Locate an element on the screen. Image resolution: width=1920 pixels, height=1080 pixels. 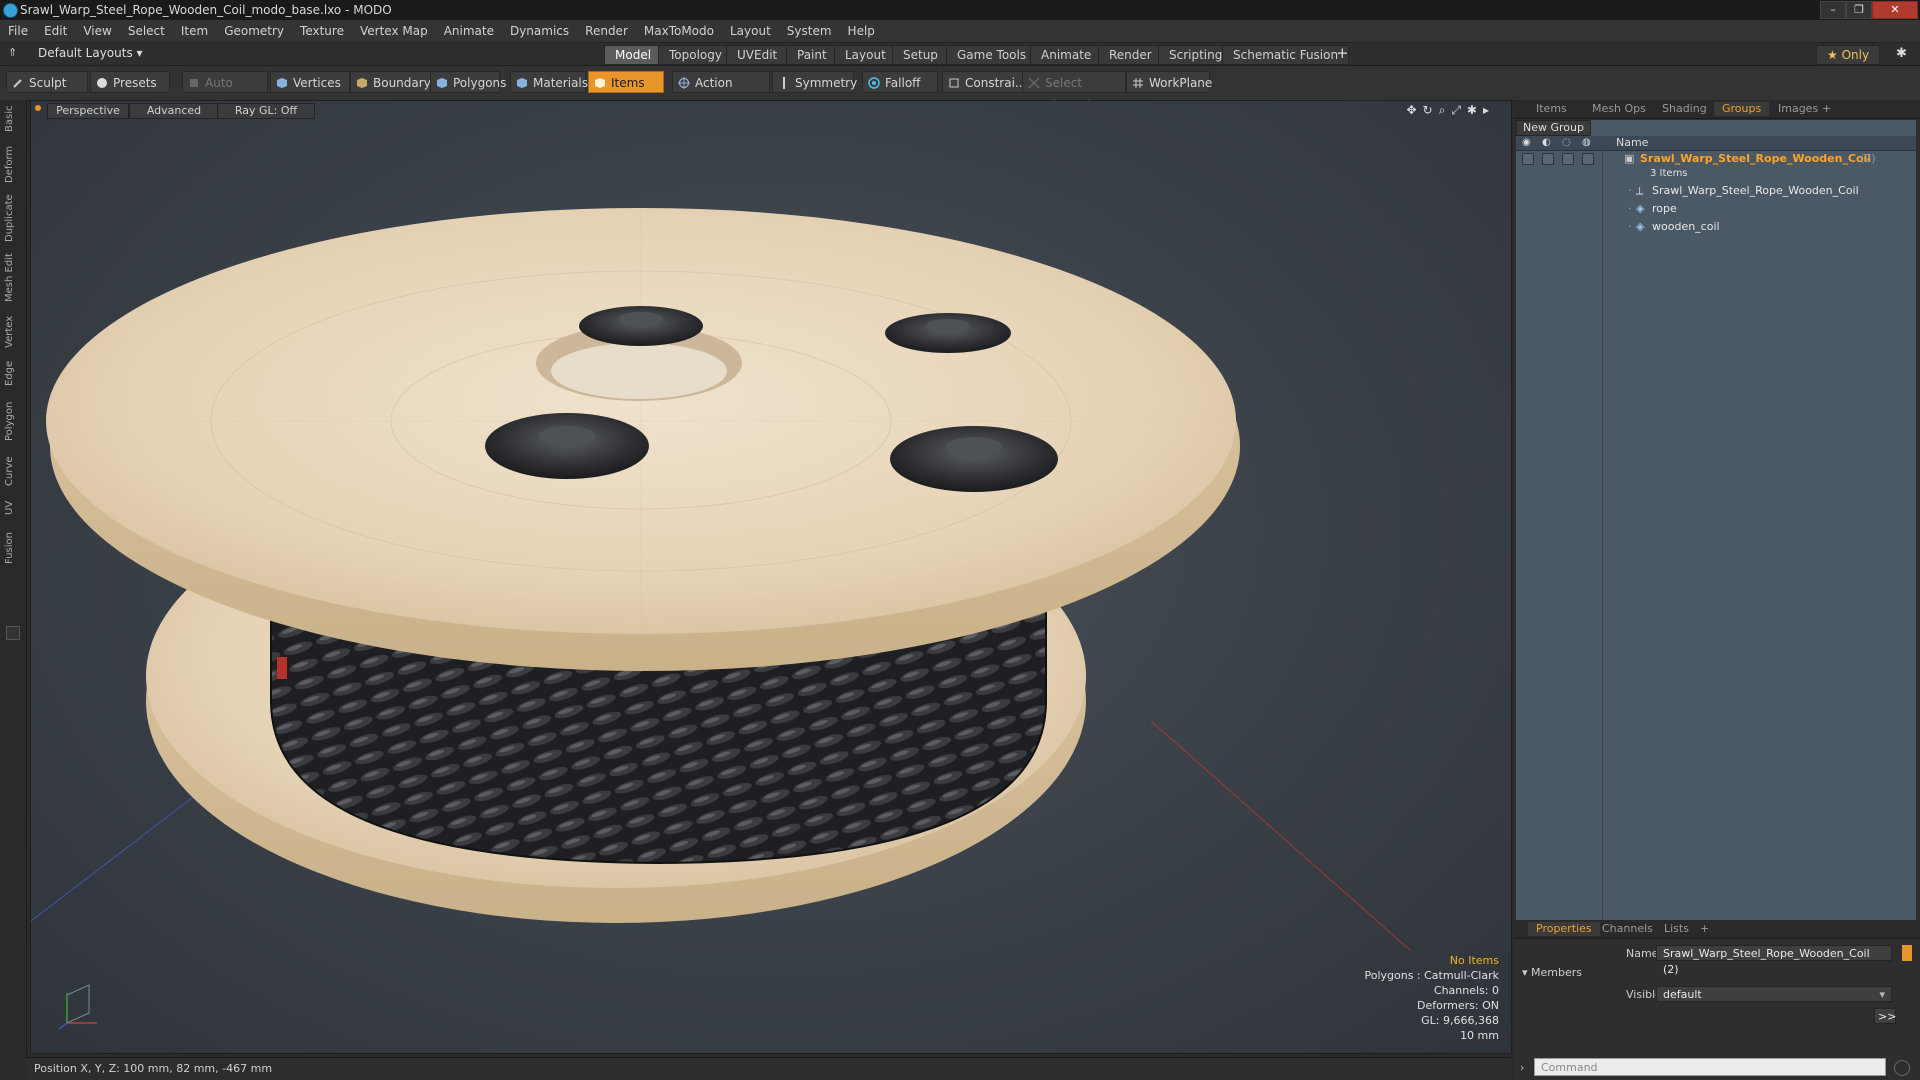
falloff-button: Falloff is located at coordinates (900, 82).